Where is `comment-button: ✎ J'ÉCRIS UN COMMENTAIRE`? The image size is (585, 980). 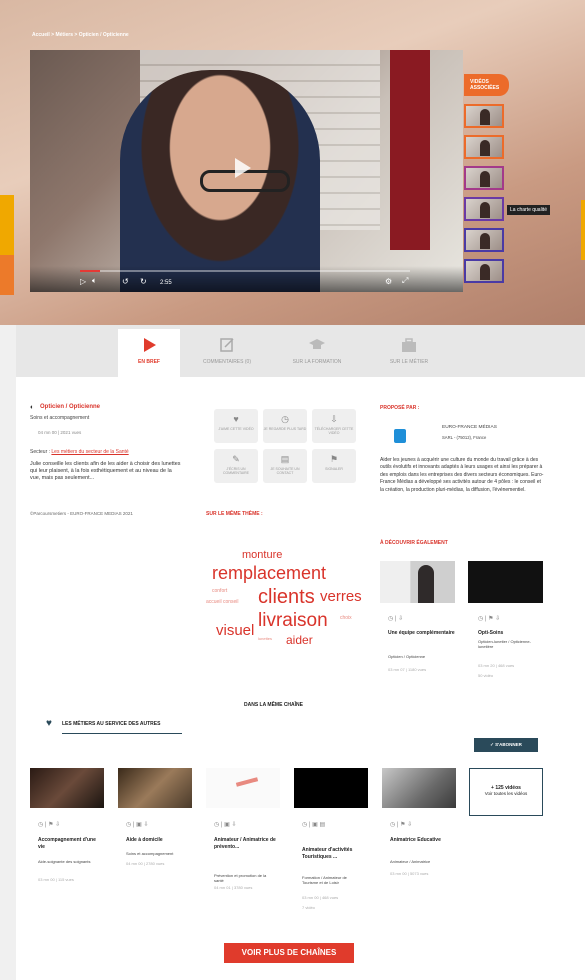 comment-button: ✎ J'ÉCRIS UN COMMENTAIRE is located at coordinates (236, 466).